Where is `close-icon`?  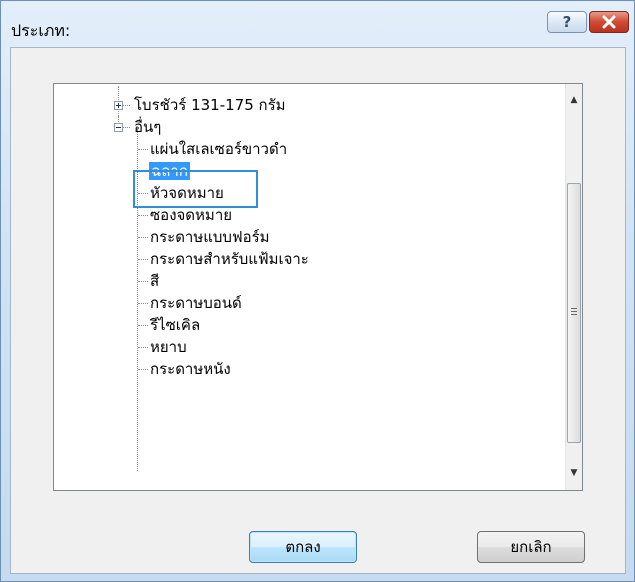 close-icon is located at coordinates (609, 22).